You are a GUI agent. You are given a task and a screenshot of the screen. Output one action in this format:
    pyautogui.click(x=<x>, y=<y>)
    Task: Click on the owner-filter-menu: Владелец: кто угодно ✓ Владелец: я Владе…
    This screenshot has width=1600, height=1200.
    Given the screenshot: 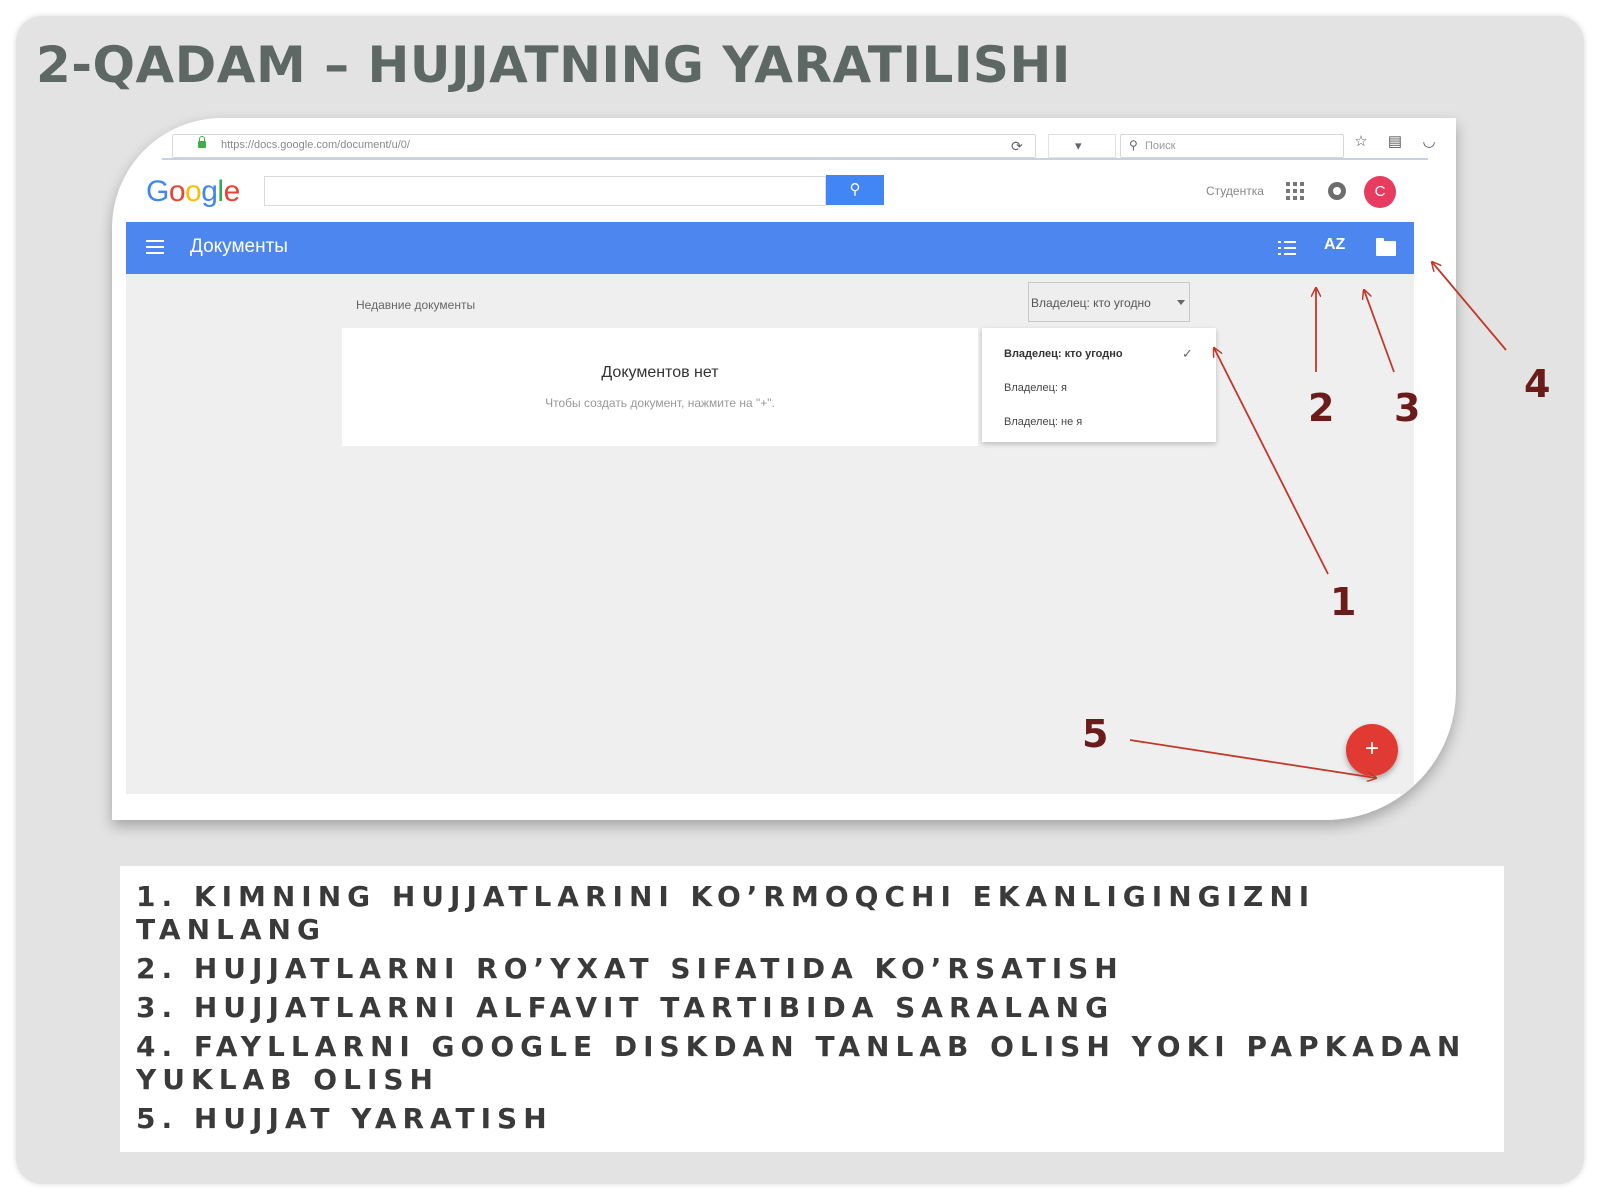 What is the action you would take?
    pyautogui.click(x=1099, y=385)
    